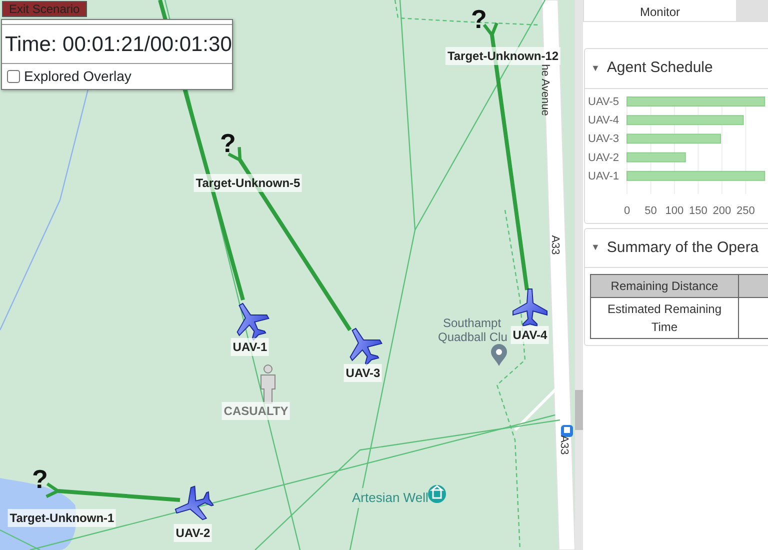 Image resolution: width=768 pixels, height=550 pixels. What do you see at coordinates (603, 102) in the screenshot?
I see `category-label: UAV-5` at bounding box center [603, 102].